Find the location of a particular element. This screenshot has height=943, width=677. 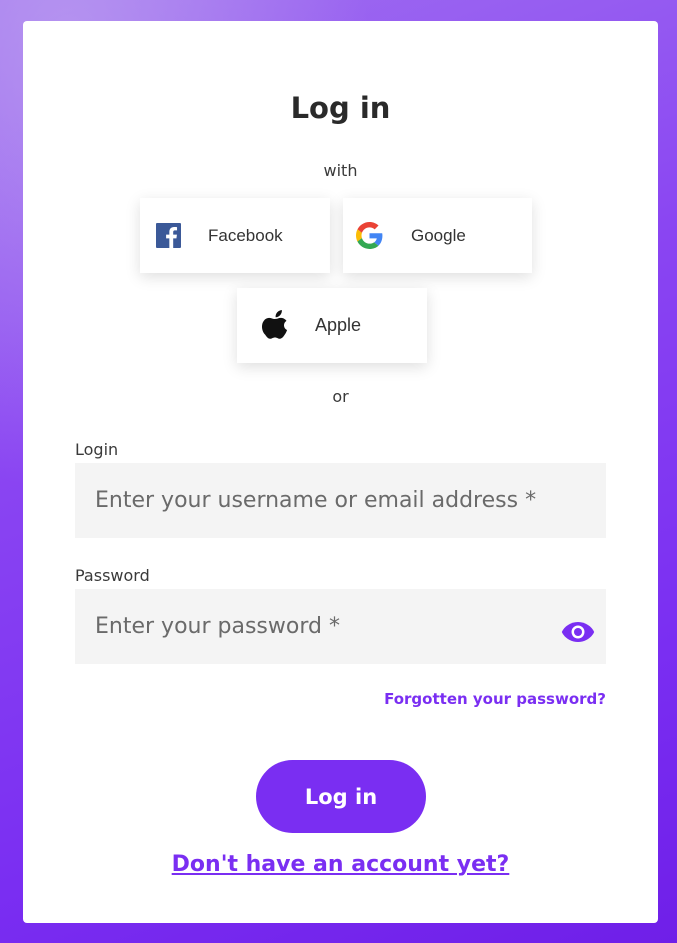

facebook-button-label: Facebook is located at coordinates (245, 235).